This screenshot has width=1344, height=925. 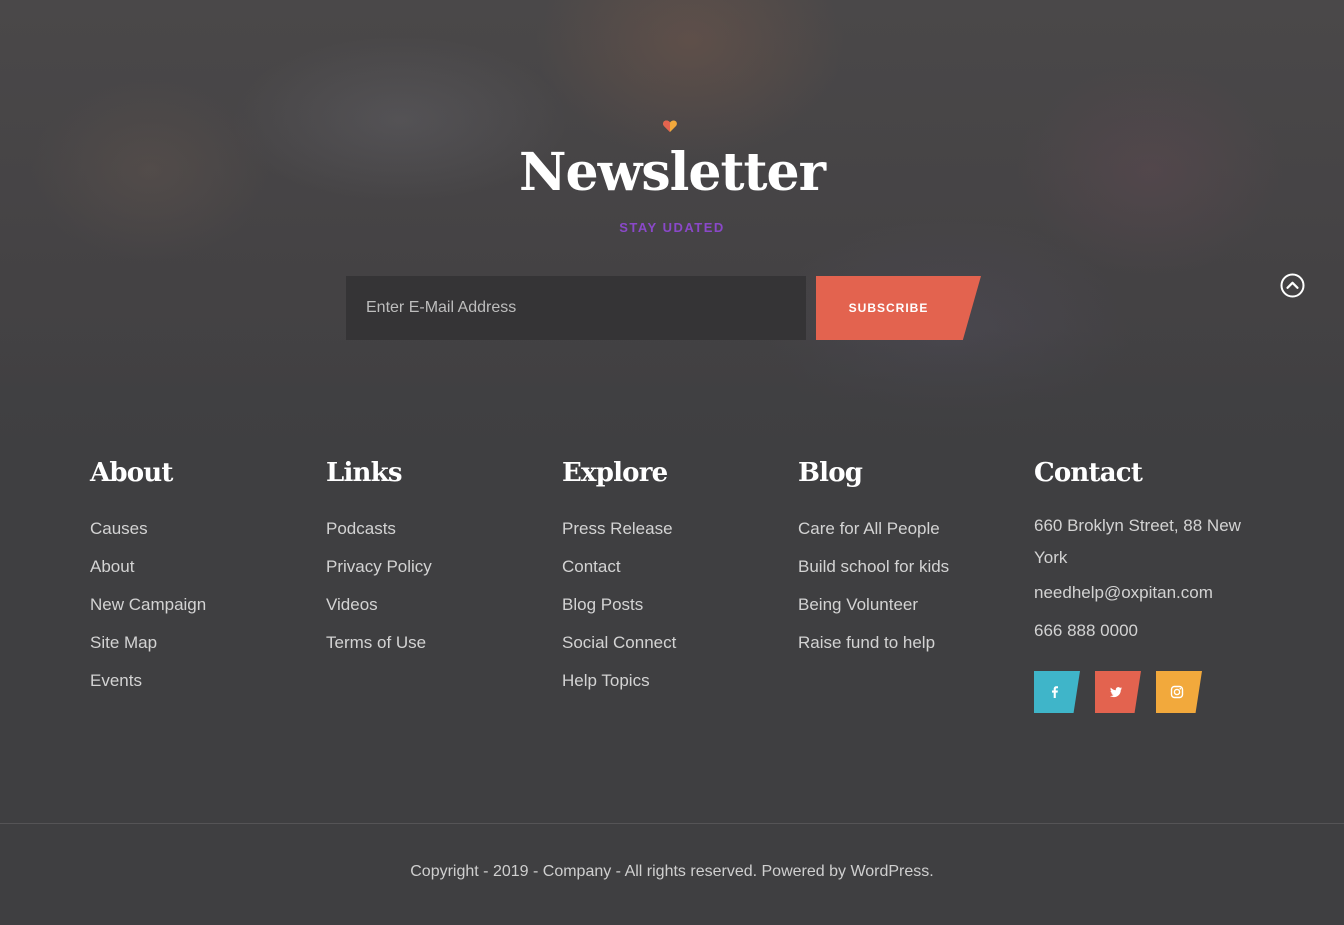 What do you see at coordinates (672, 681) in the screenshot?
I see `footer-link-help-topics: Help Topics` at bounding box center [672, 681].